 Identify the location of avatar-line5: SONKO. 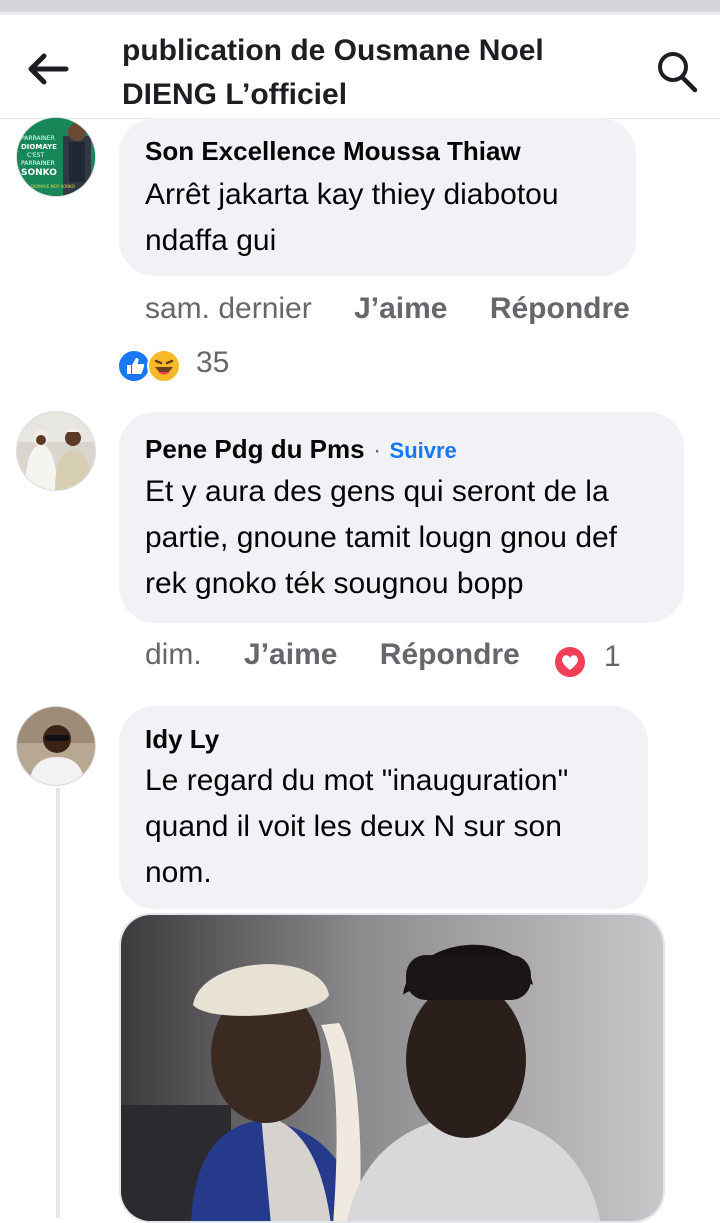
(39, 173).